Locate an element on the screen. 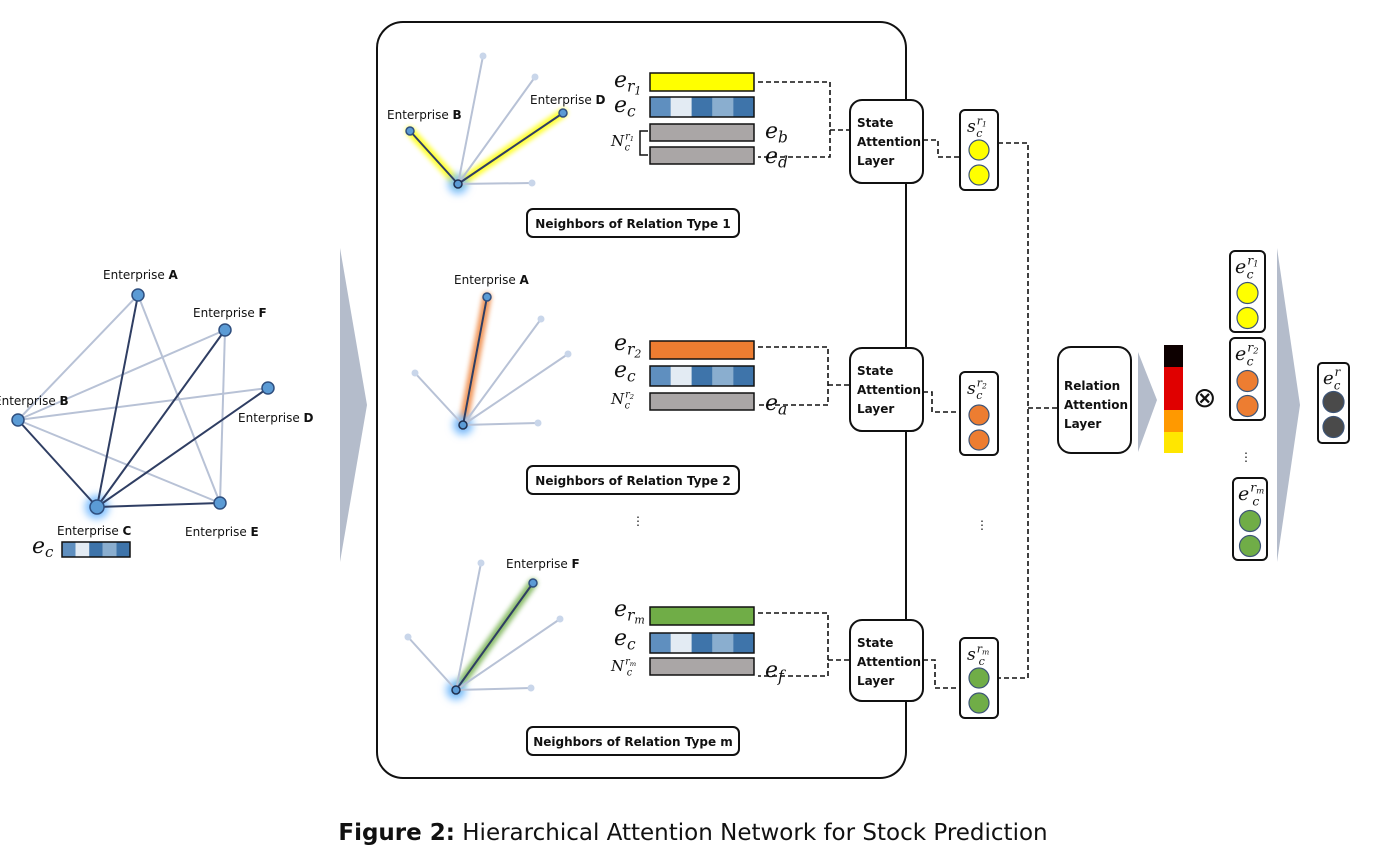 This screenshot has width=1387, height=866. highlighted-node-label: Enterprise A is located at coordinates (492, 280).